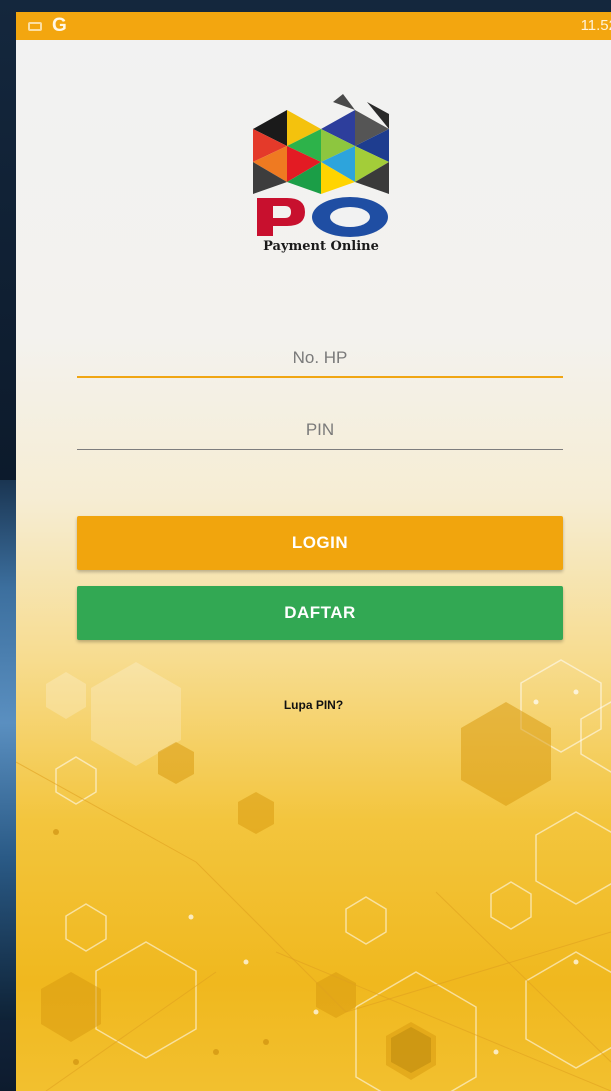 The width and height of the screenshot is (611, 1091). Describe the element at coordinates (320, 449) in the screenshot. I see `pin-field-underline` at that location.